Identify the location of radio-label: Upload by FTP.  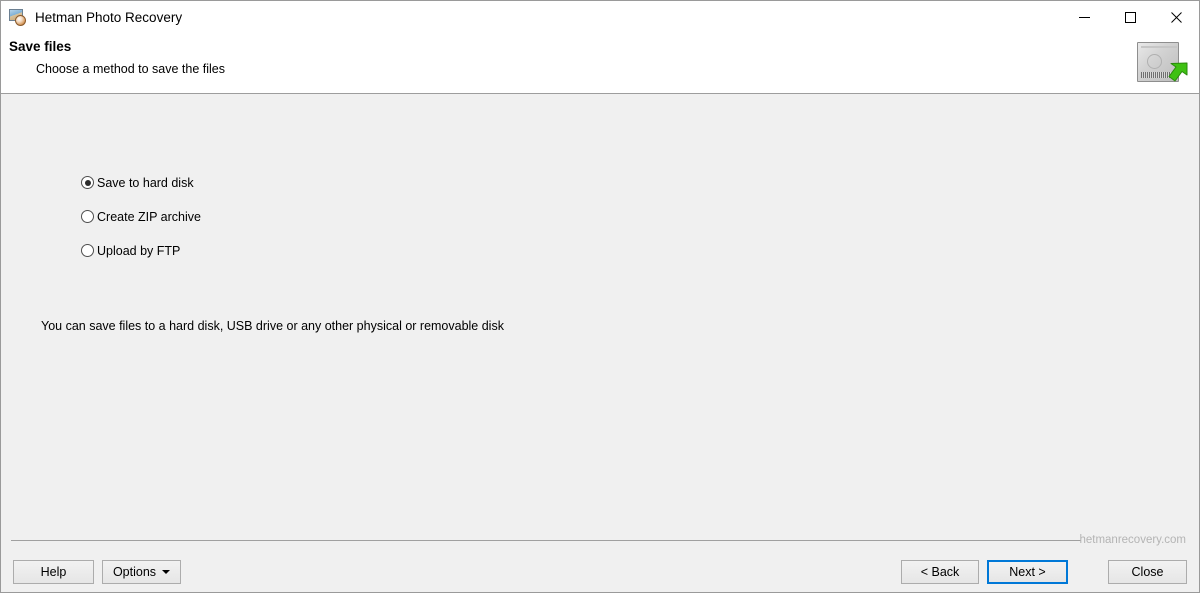
(139, 250).